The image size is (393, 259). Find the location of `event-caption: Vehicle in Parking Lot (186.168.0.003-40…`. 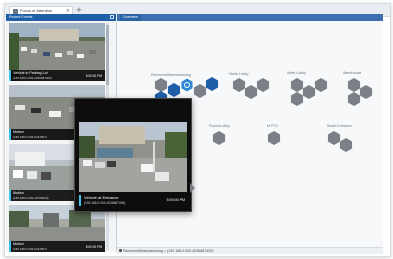

event-caption: Vehicle in Parking Lot (186.168.0.003-40… is located at coordinates (57, 75).